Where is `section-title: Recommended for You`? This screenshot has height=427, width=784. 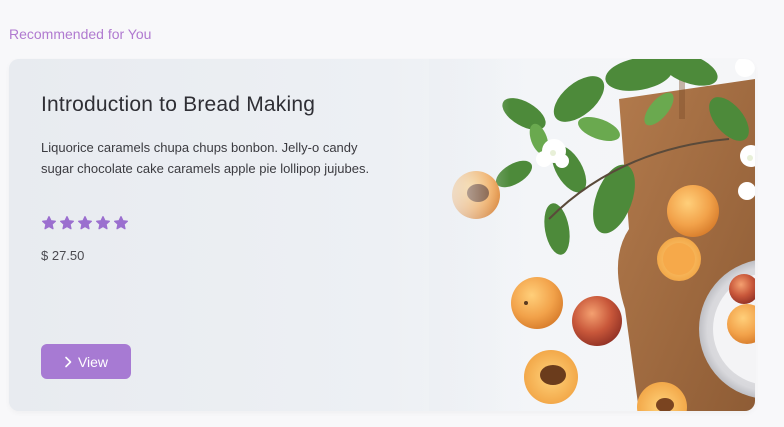 section-title: Recommended for You is located at coordinates (80, 34).